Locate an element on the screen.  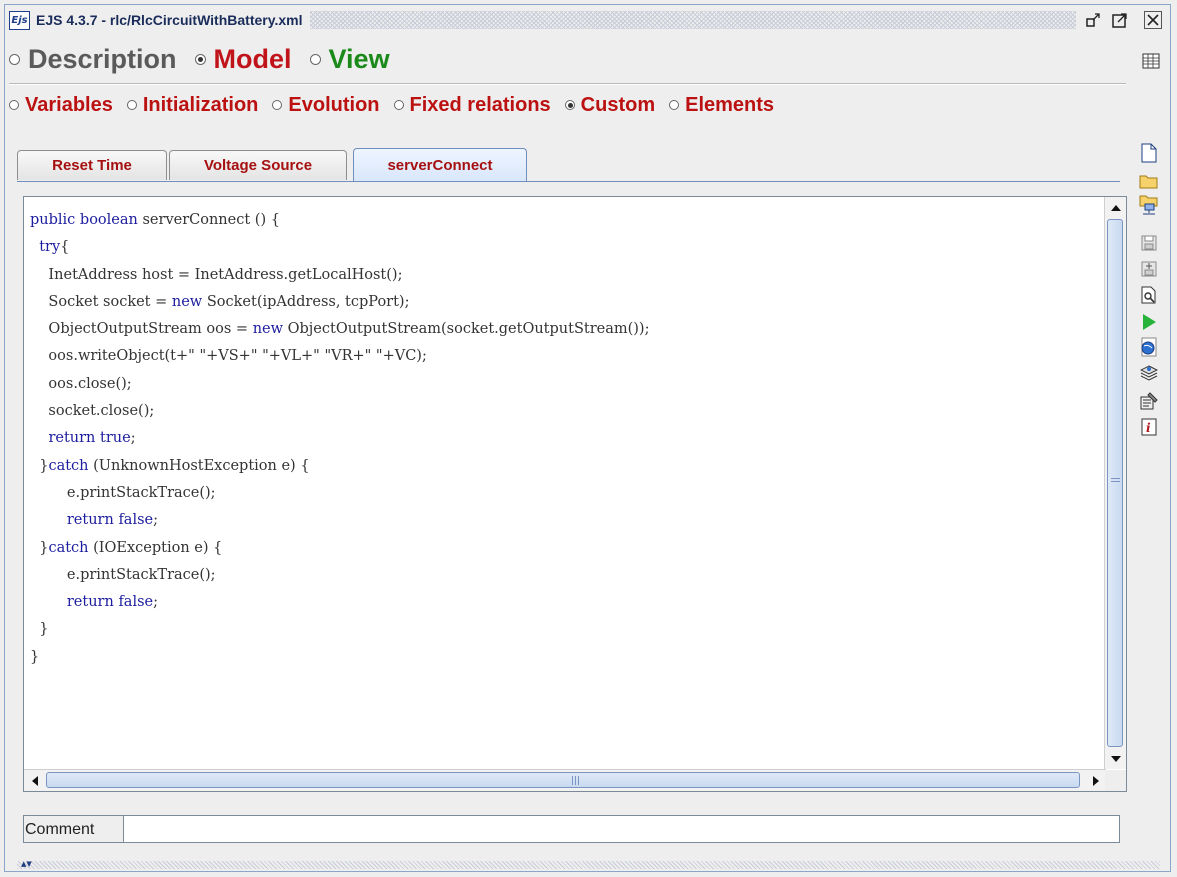
arrow-up-icon is located at coordinates (1115, 207).